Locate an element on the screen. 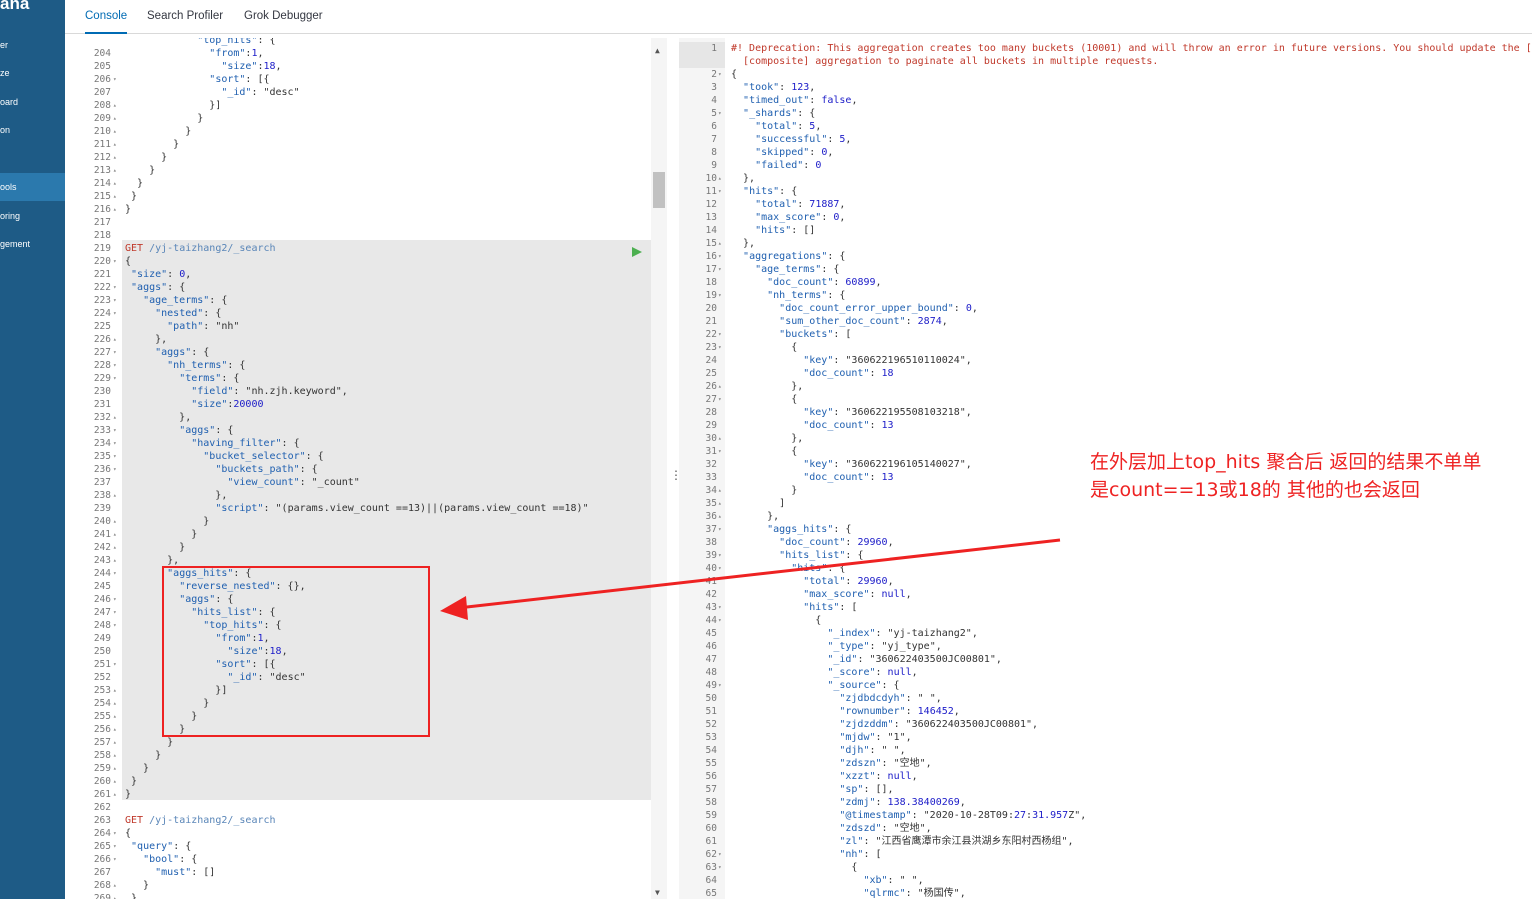  code-text: "hits": [] is located at coordinates (785, 230).